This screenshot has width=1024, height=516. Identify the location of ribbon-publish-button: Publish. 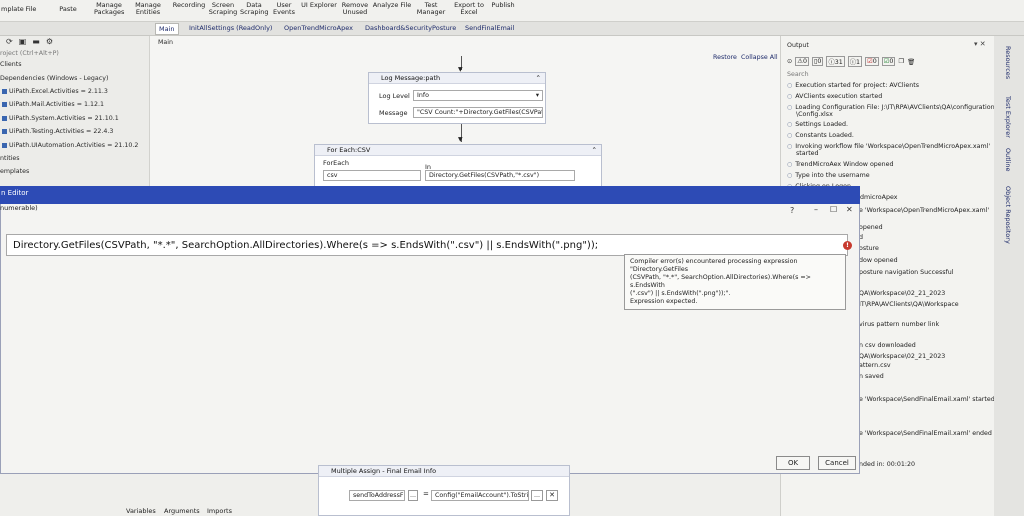
(503, 10).